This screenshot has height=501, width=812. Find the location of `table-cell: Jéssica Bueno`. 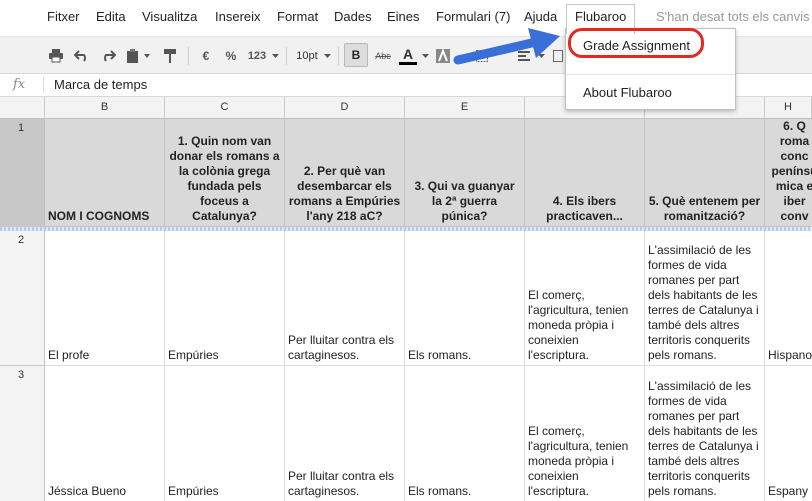

table-cell: Jéssica Bueno is located at coordinates (105, 433).